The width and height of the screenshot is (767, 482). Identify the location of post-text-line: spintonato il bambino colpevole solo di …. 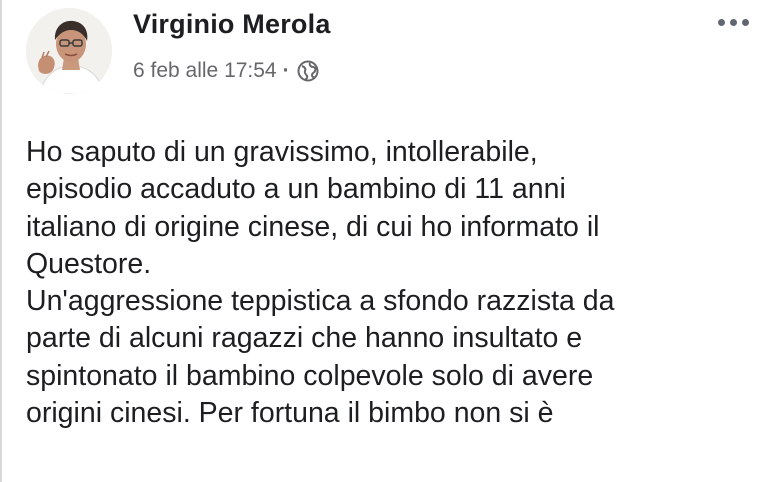
(310, 375).